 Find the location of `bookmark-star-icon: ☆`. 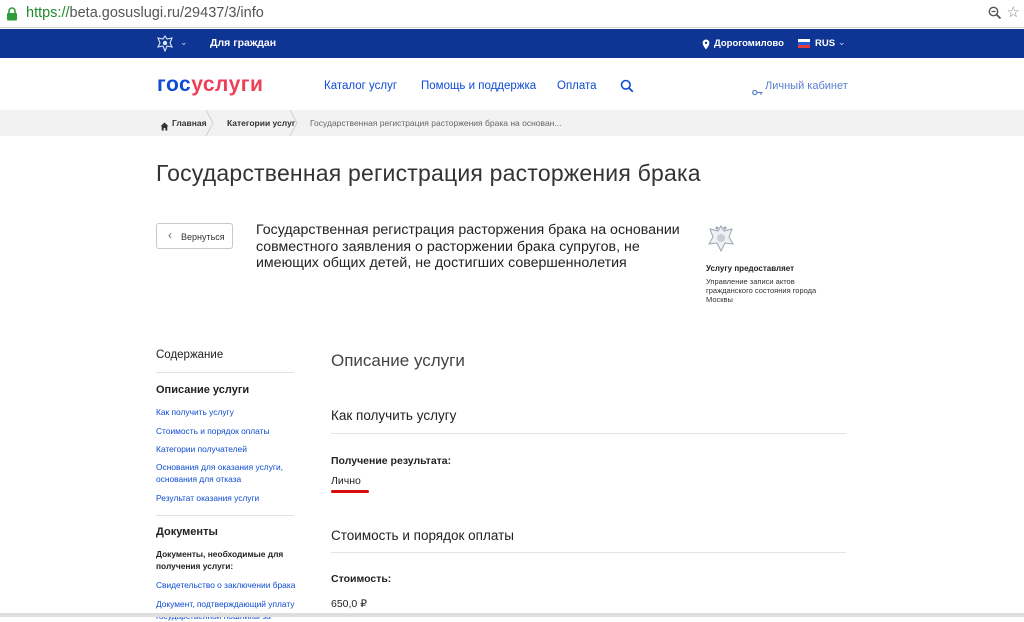

bookmark-star-icon: ☆ is located at coordinates (1013, 12).